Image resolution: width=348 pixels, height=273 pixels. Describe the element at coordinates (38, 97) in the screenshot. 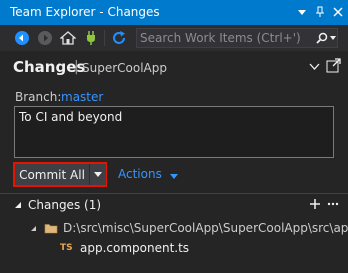

I see `branch-label: Branch:` at that location.